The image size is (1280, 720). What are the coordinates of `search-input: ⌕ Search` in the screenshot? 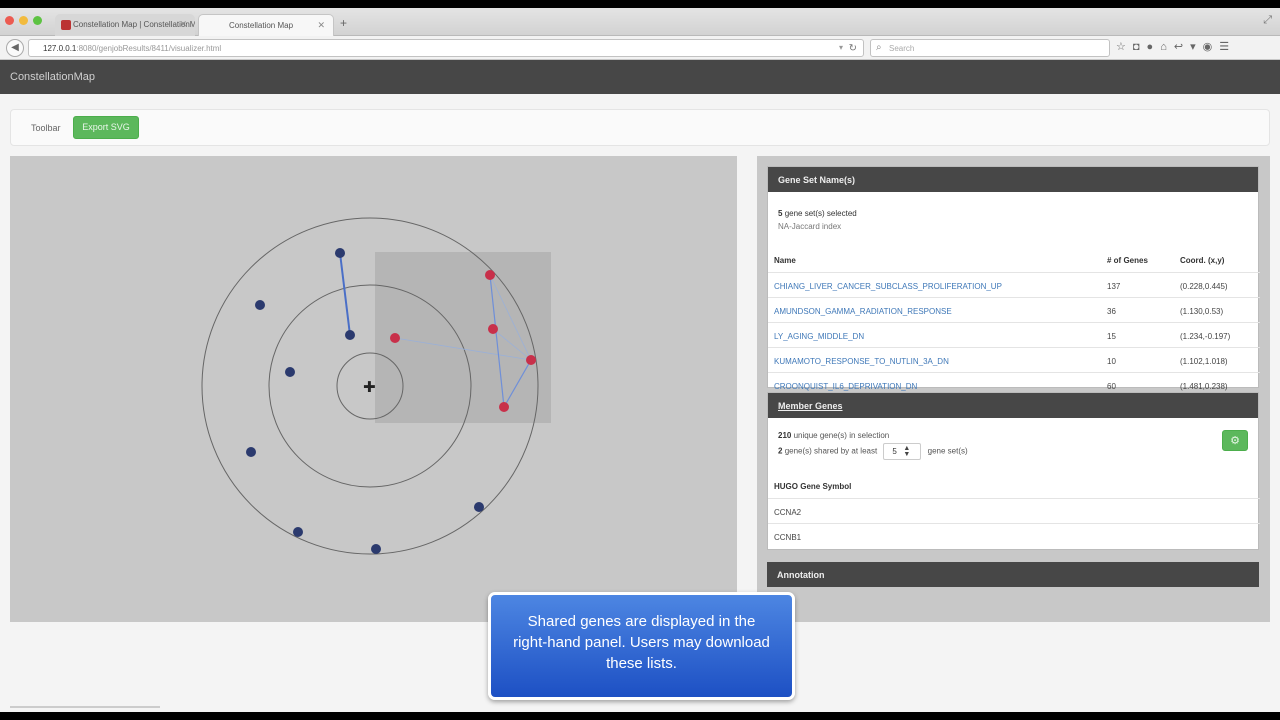 It's located at (990, 48).